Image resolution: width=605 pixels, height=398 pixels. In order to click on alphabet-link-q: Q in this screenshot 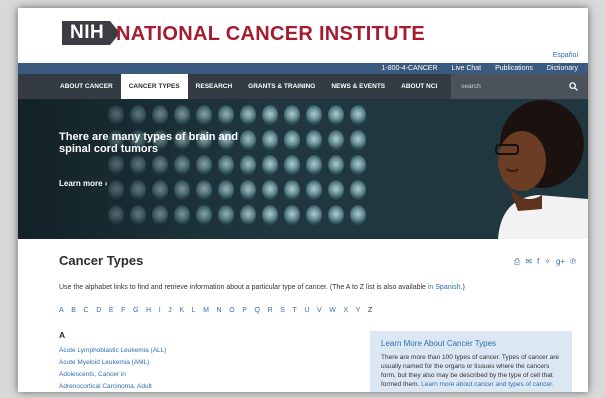, I will do `click(257, 310)`.